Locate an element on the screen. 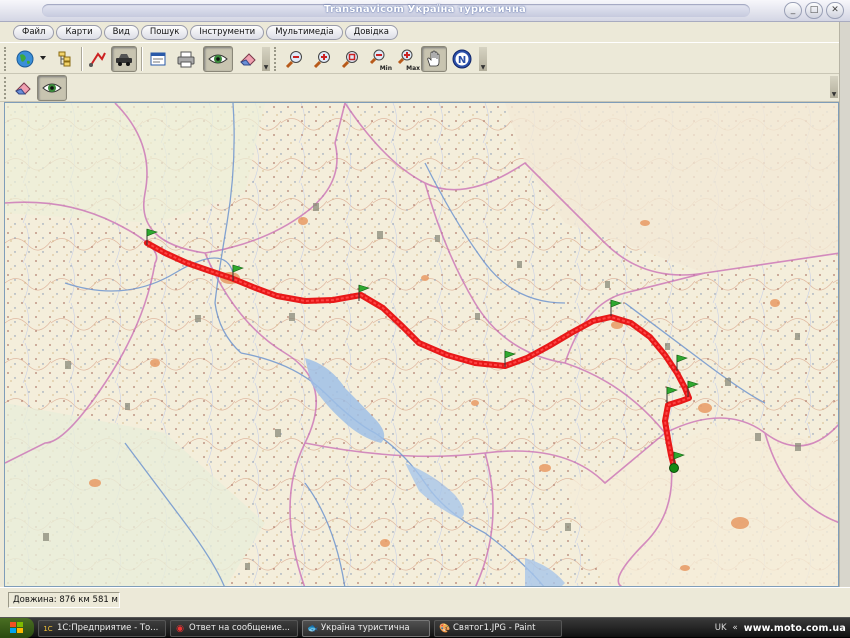 This screenshot has width=850, height=638. zoom-out-button is located at coordinates (295, 59).